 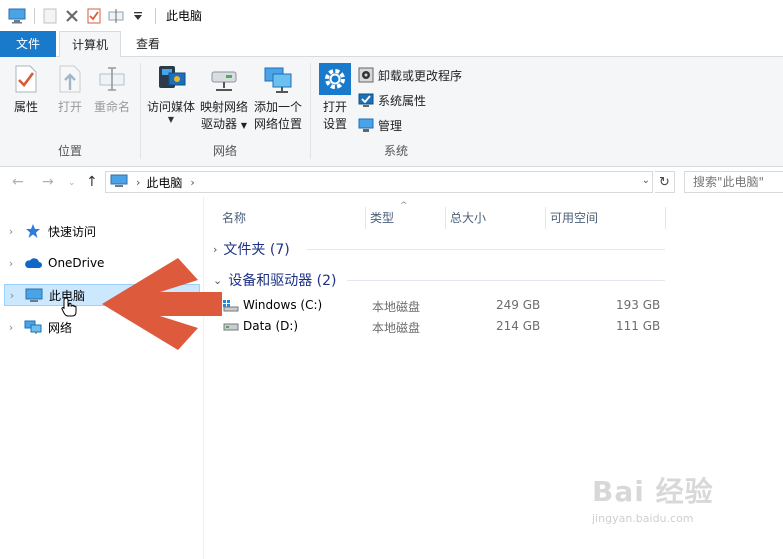 I want to click on column-header-type-label: 类型, so click(x=382, y=218).